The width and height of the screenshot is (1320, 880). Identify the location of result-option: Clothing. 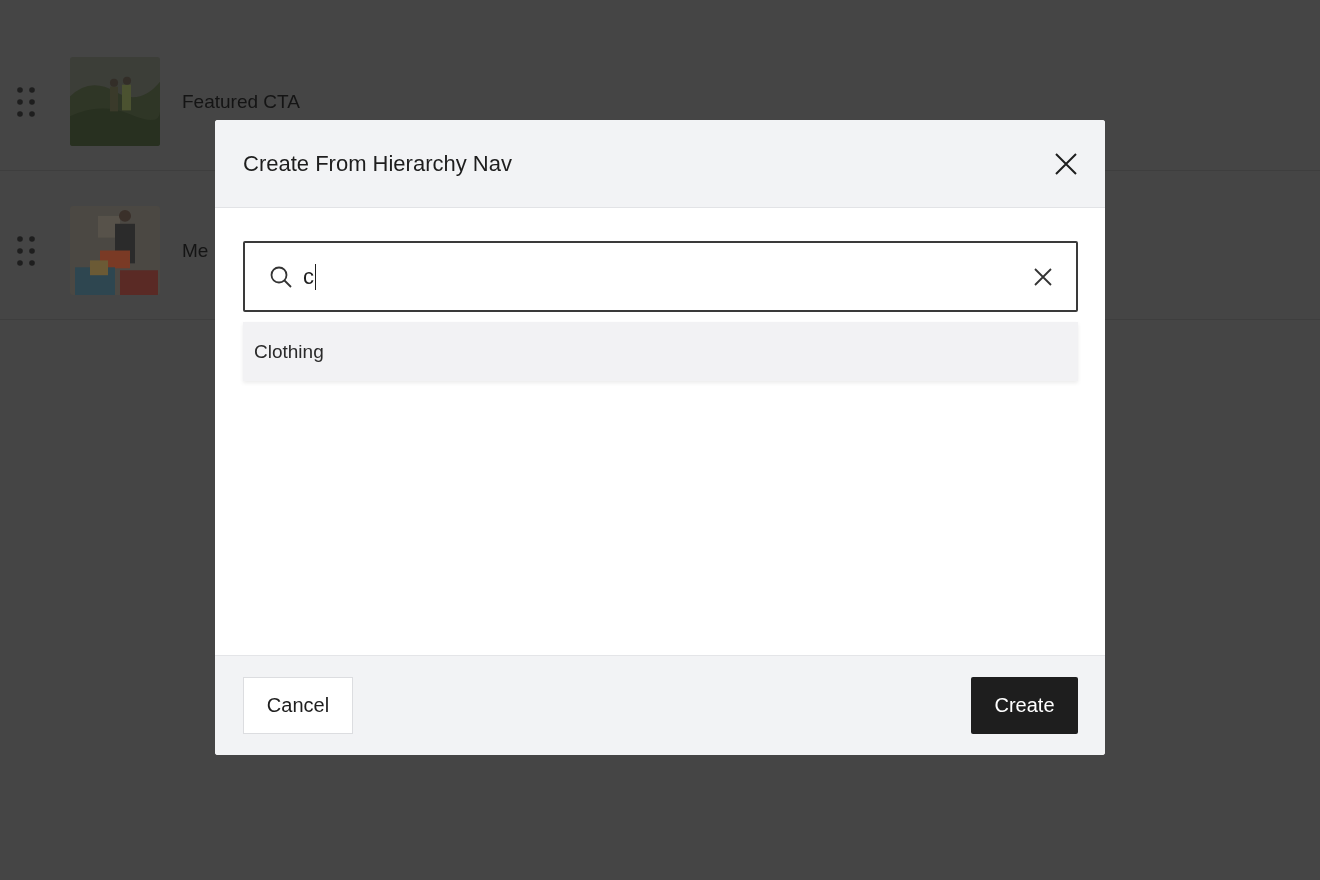
(660, 351).